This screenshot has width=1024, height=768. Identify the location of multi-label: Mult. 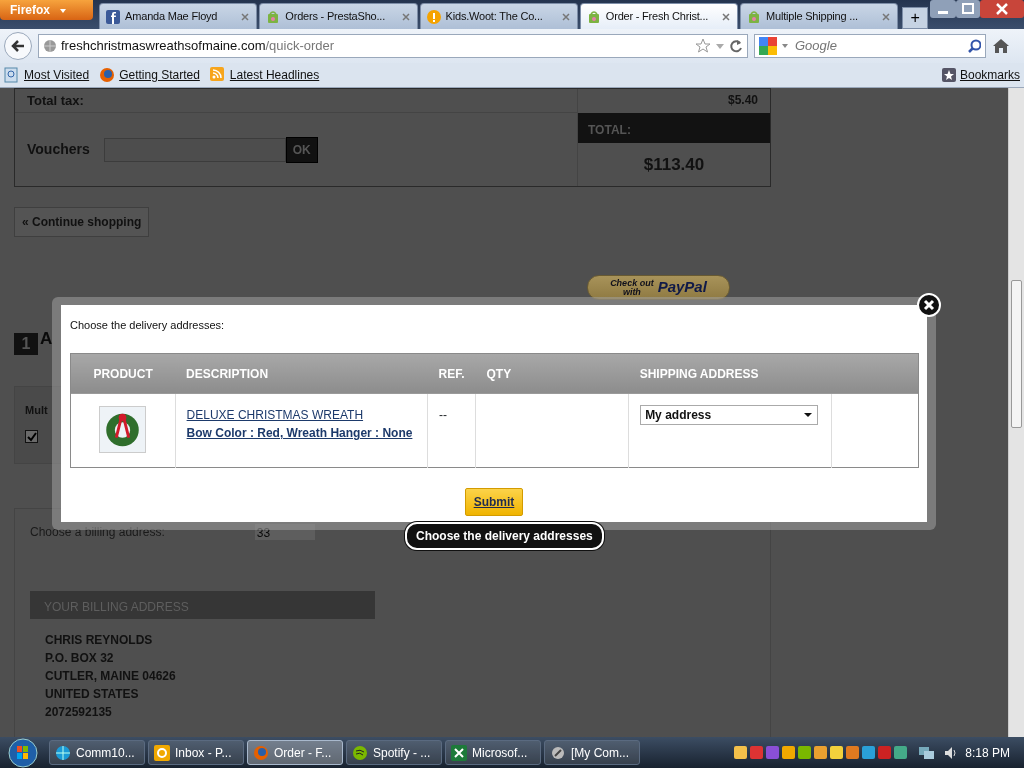
(36, 410).